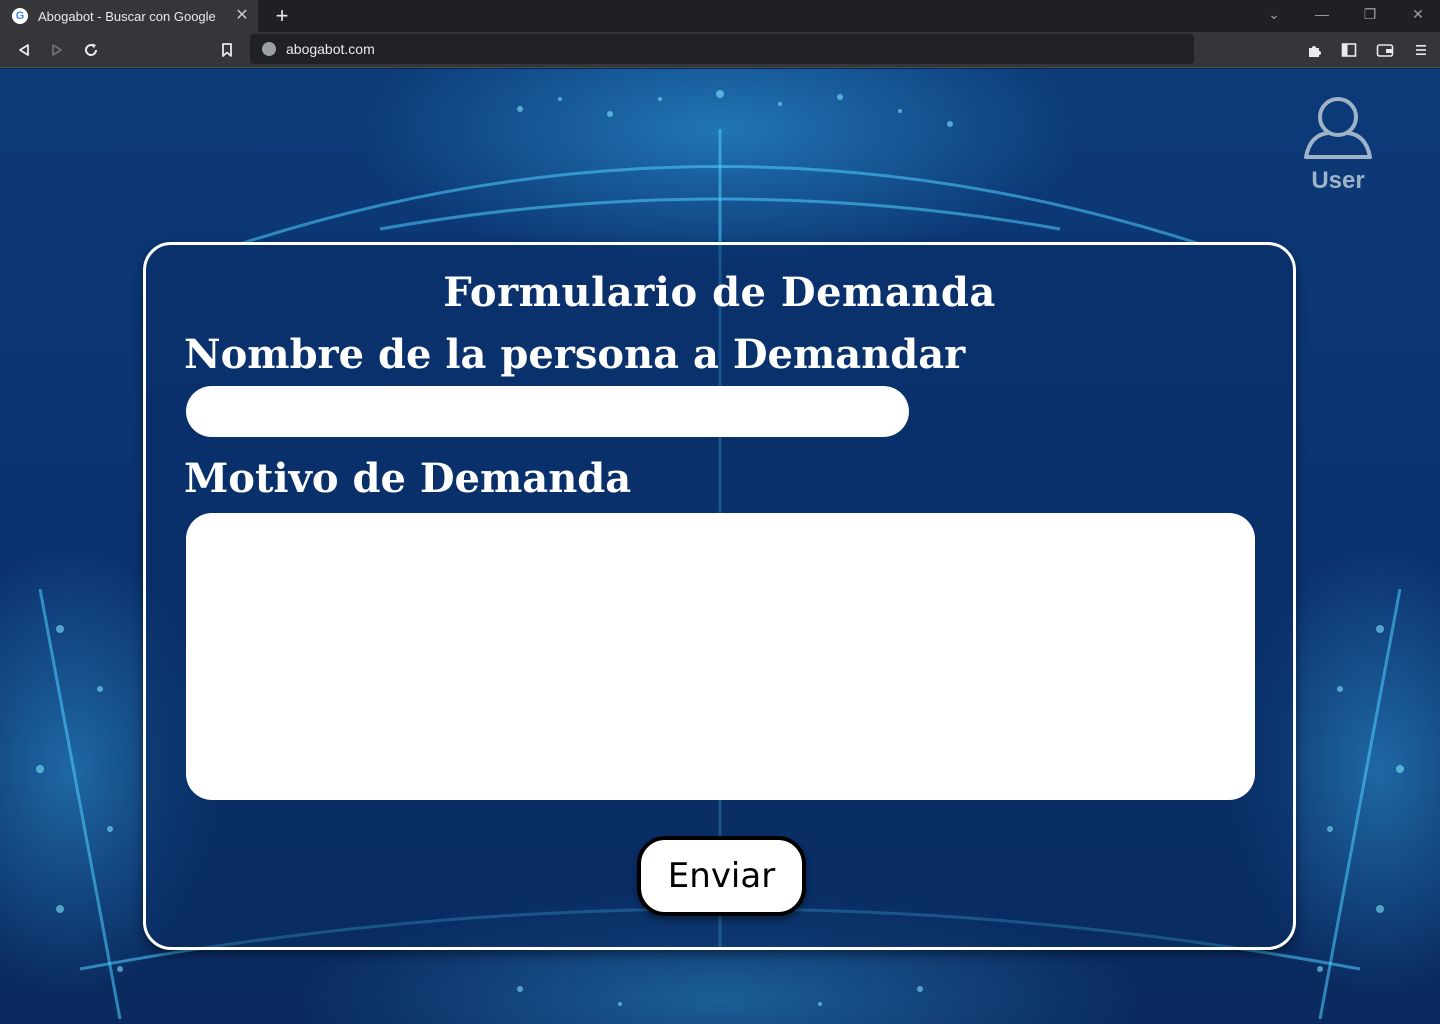  I want to click on bookmark-button, so click(227, 50).